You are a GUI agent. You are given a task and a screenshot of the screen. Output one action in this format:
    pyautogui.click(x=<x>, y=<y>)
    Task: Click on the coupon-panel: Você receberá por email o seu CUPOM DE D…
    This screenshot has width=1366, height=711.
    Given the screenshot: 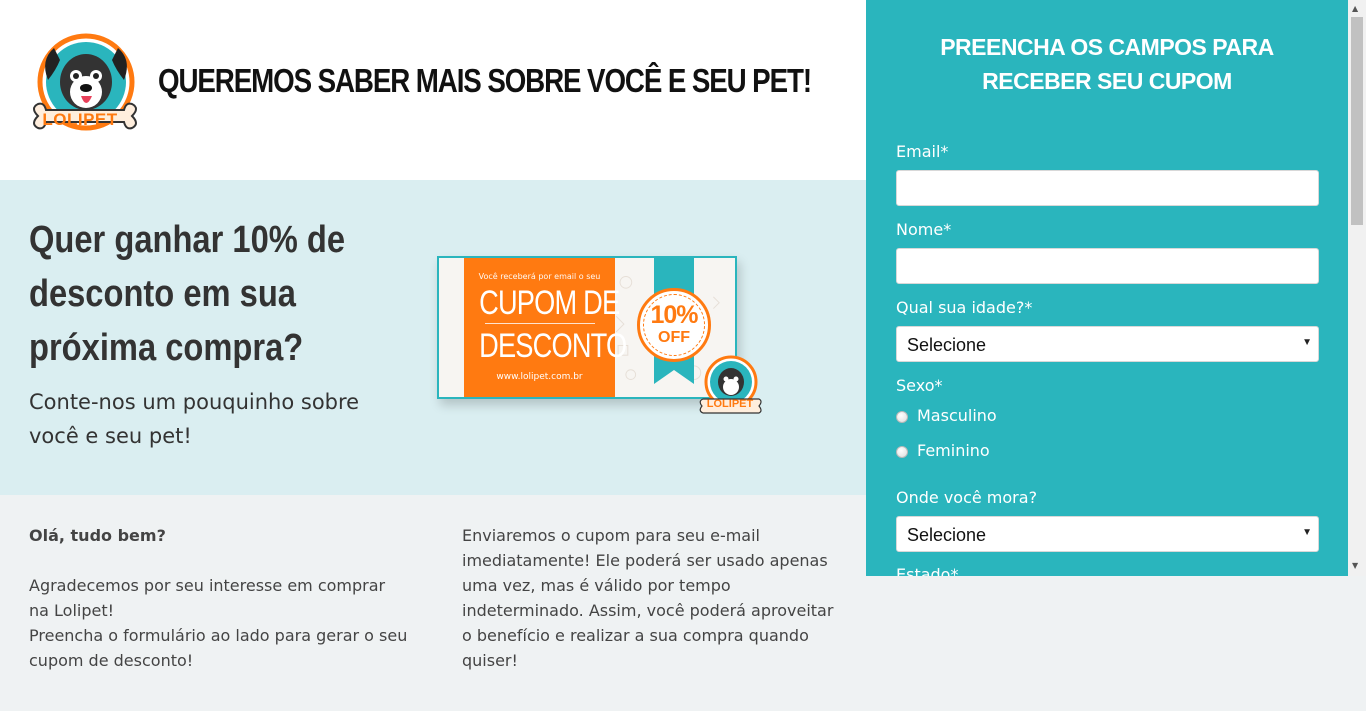 What is the action you would take?
    pyautogui.click(x=545, y=327)
    